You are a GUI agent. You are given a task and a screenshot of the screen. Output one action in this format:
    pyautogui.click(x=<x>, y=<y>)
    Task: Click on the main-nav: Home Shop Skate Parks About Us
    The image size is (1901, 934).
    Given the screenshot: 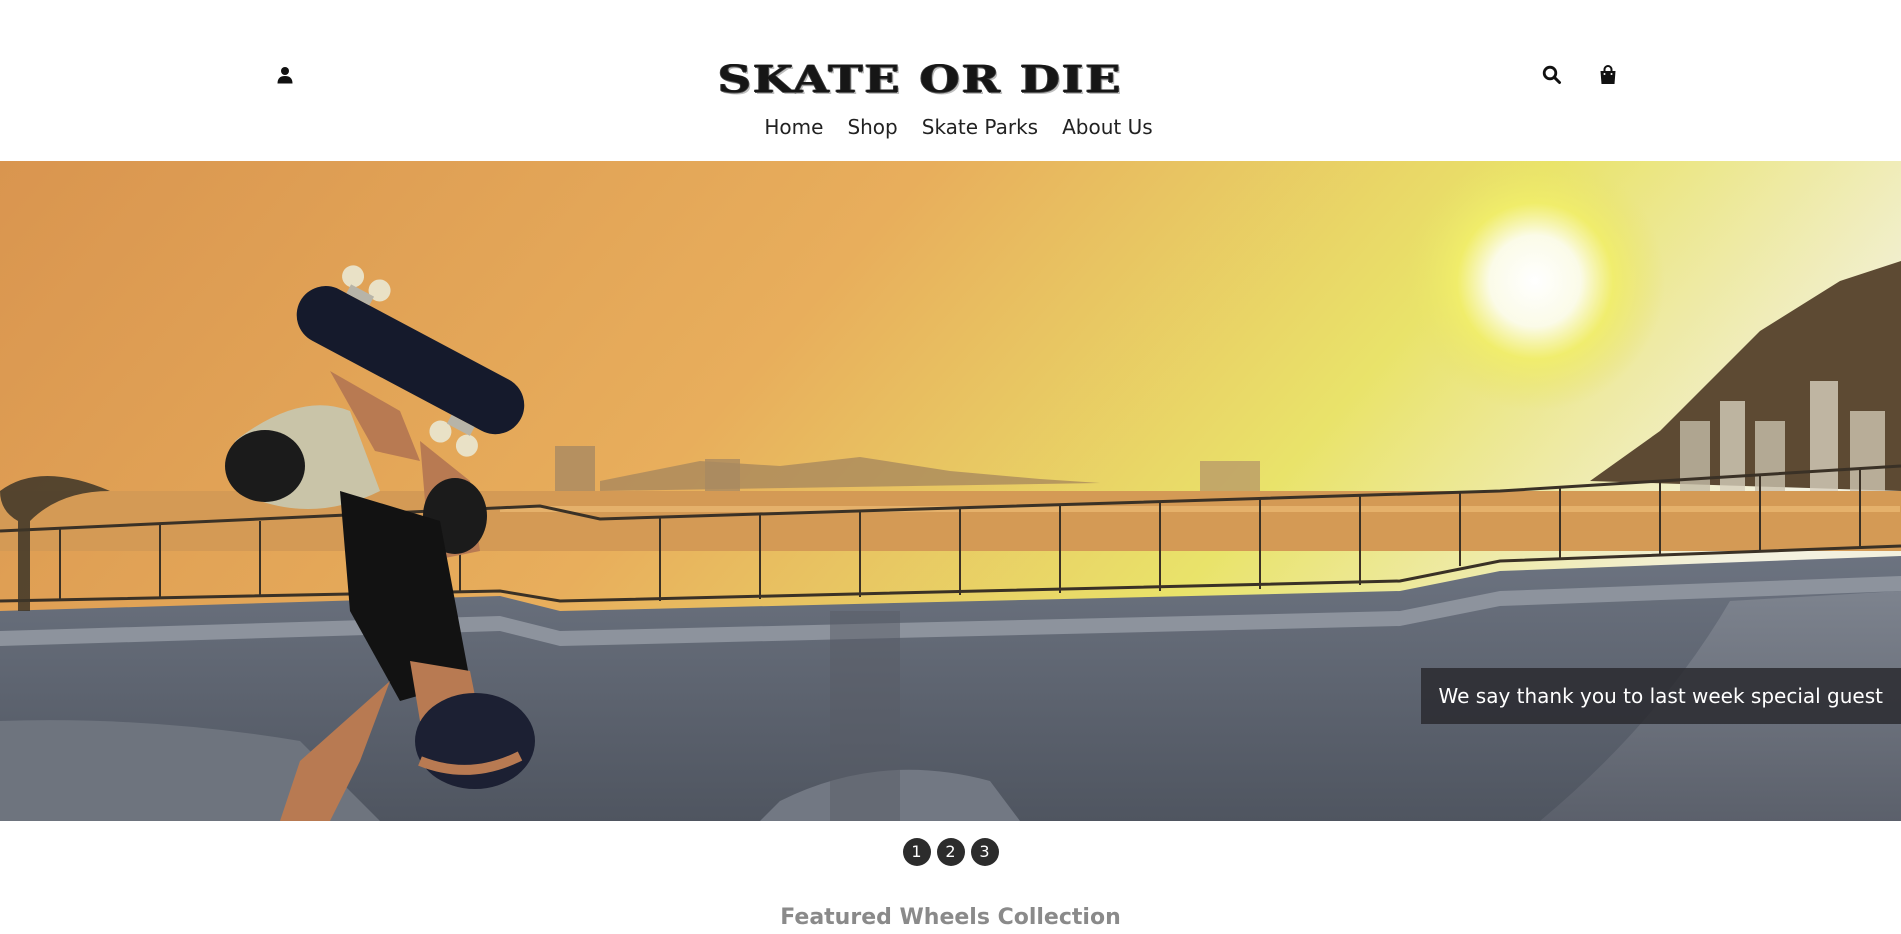 What is the action you would take?
    pyautogui.click(x=950, y=127)
    